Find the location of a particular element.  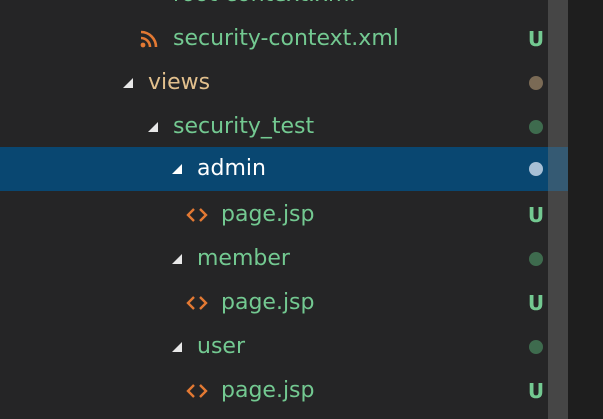

tree-folder-member: member is located at coordinates (284, 259).